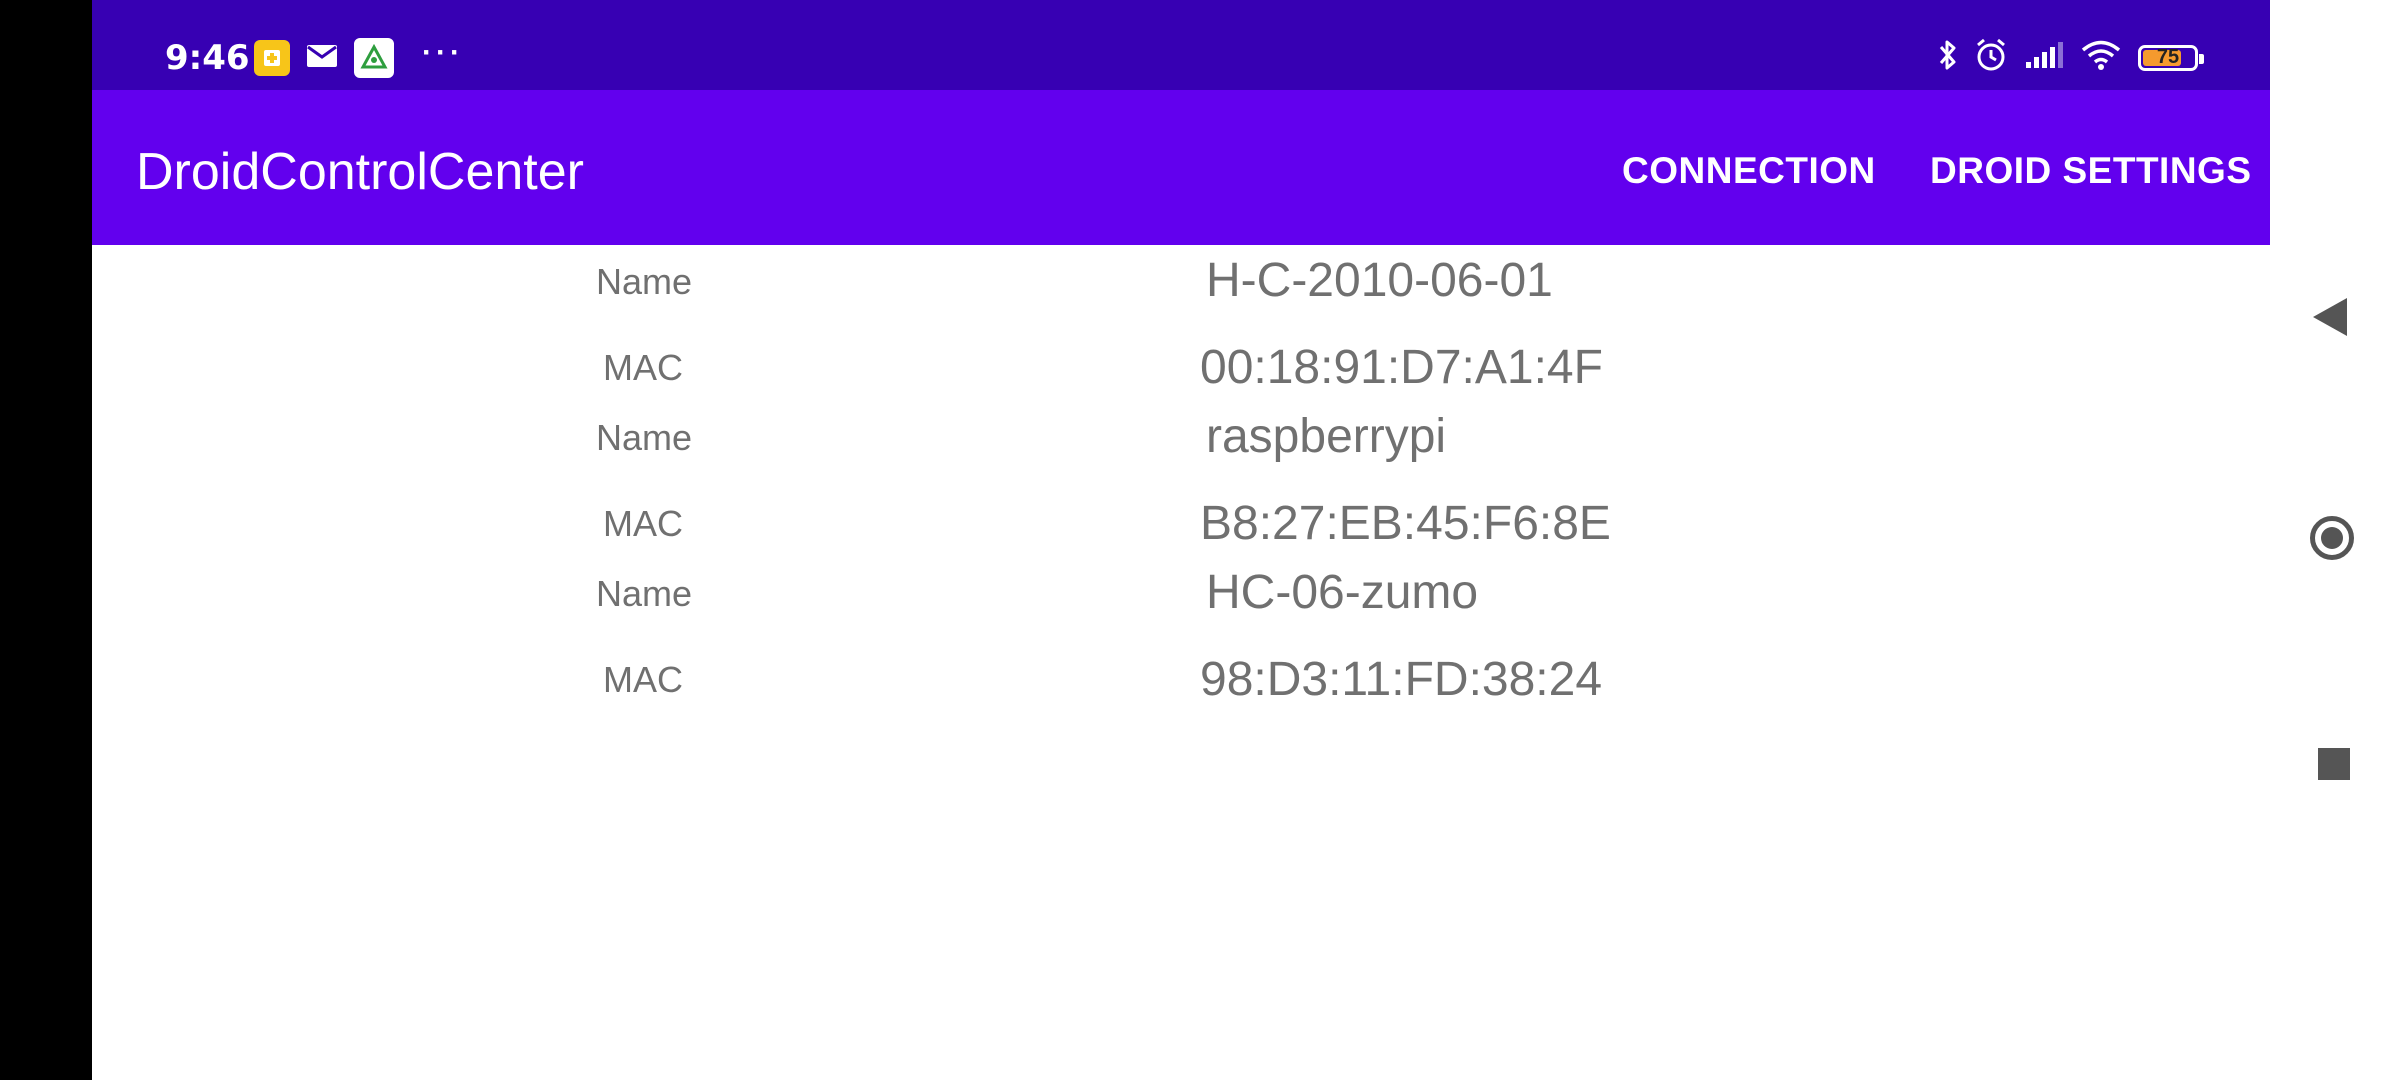 The height and width of the screenshot is (1080, 2400). What do you see at coordinates (1181, 45) in the screenshot?
I see `status-bar: 9:46 ··· 75` at bounding box center [1181, 45].